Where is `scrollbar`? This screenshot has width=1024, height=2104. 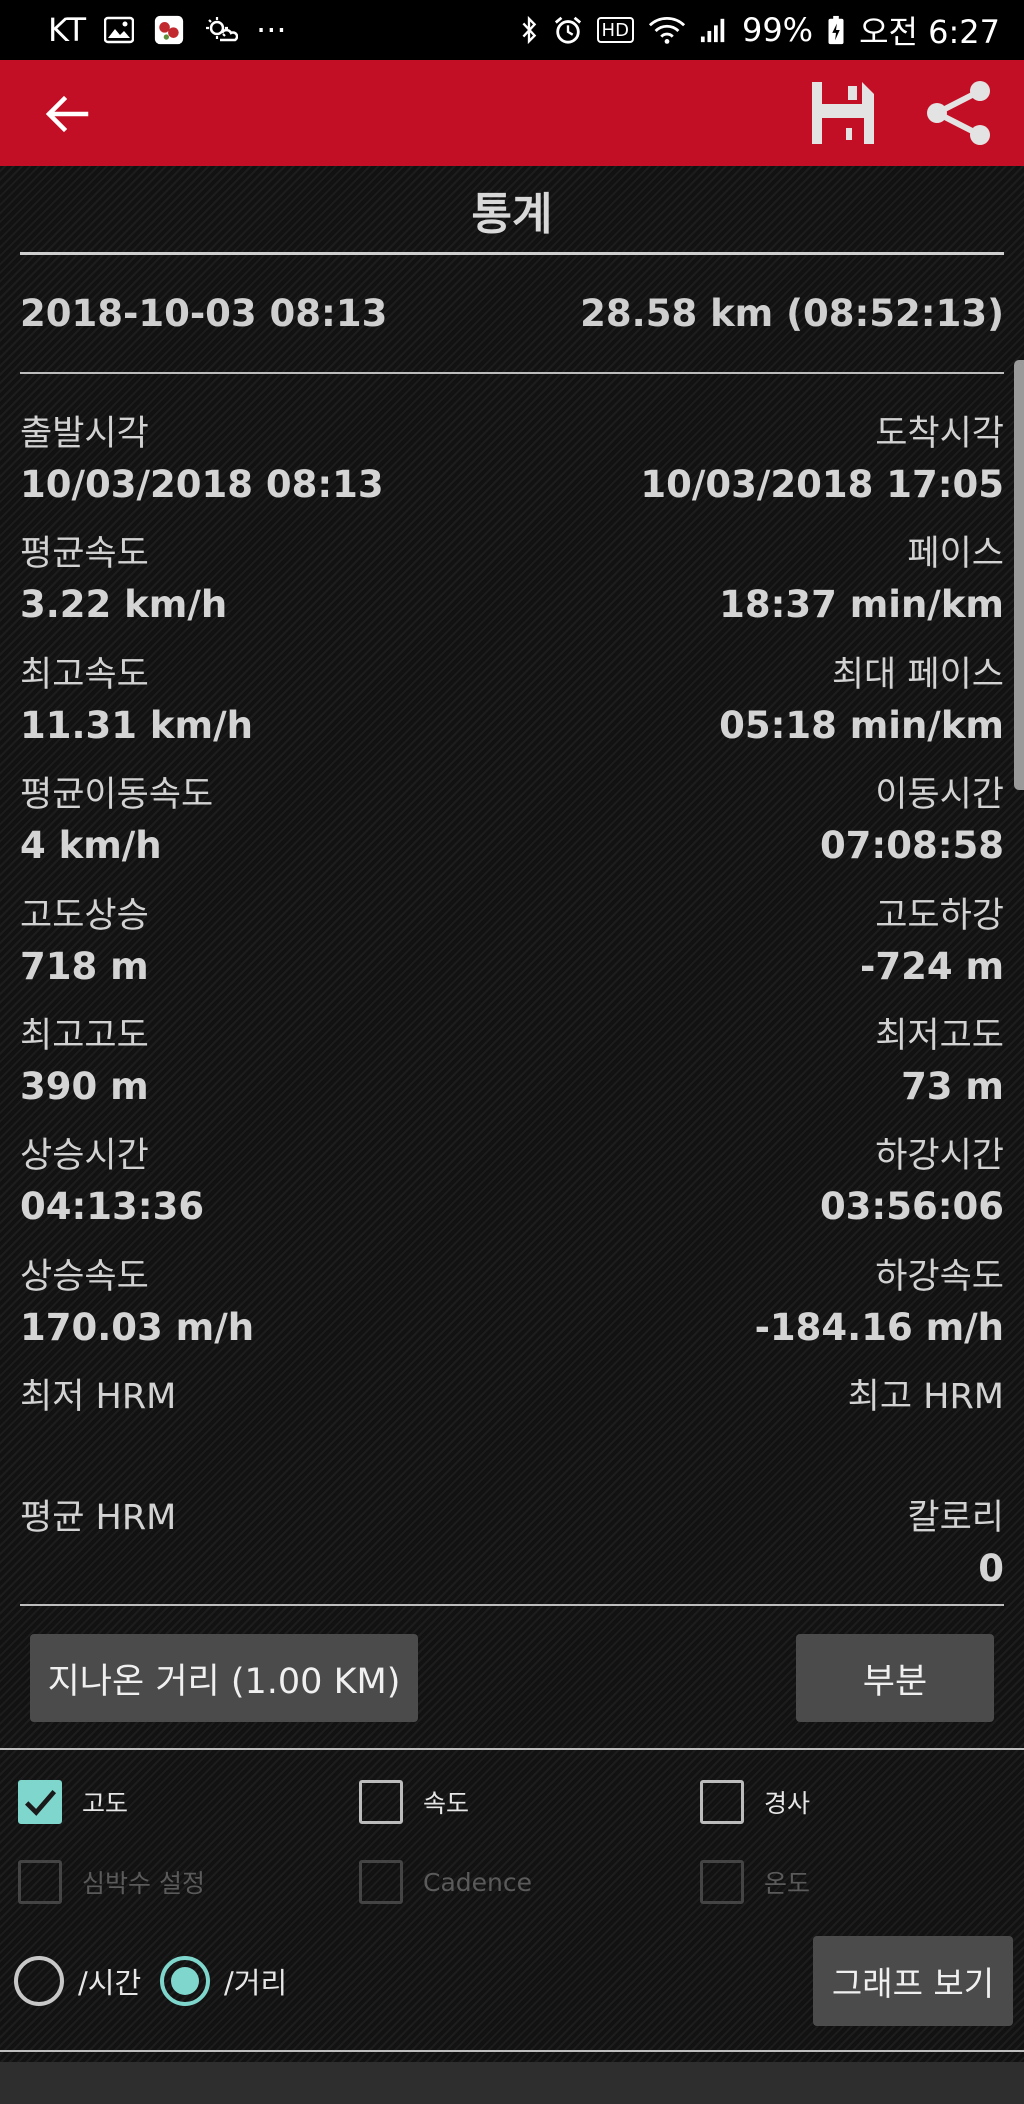 scrollbar is located at coordinates (1019, 575).